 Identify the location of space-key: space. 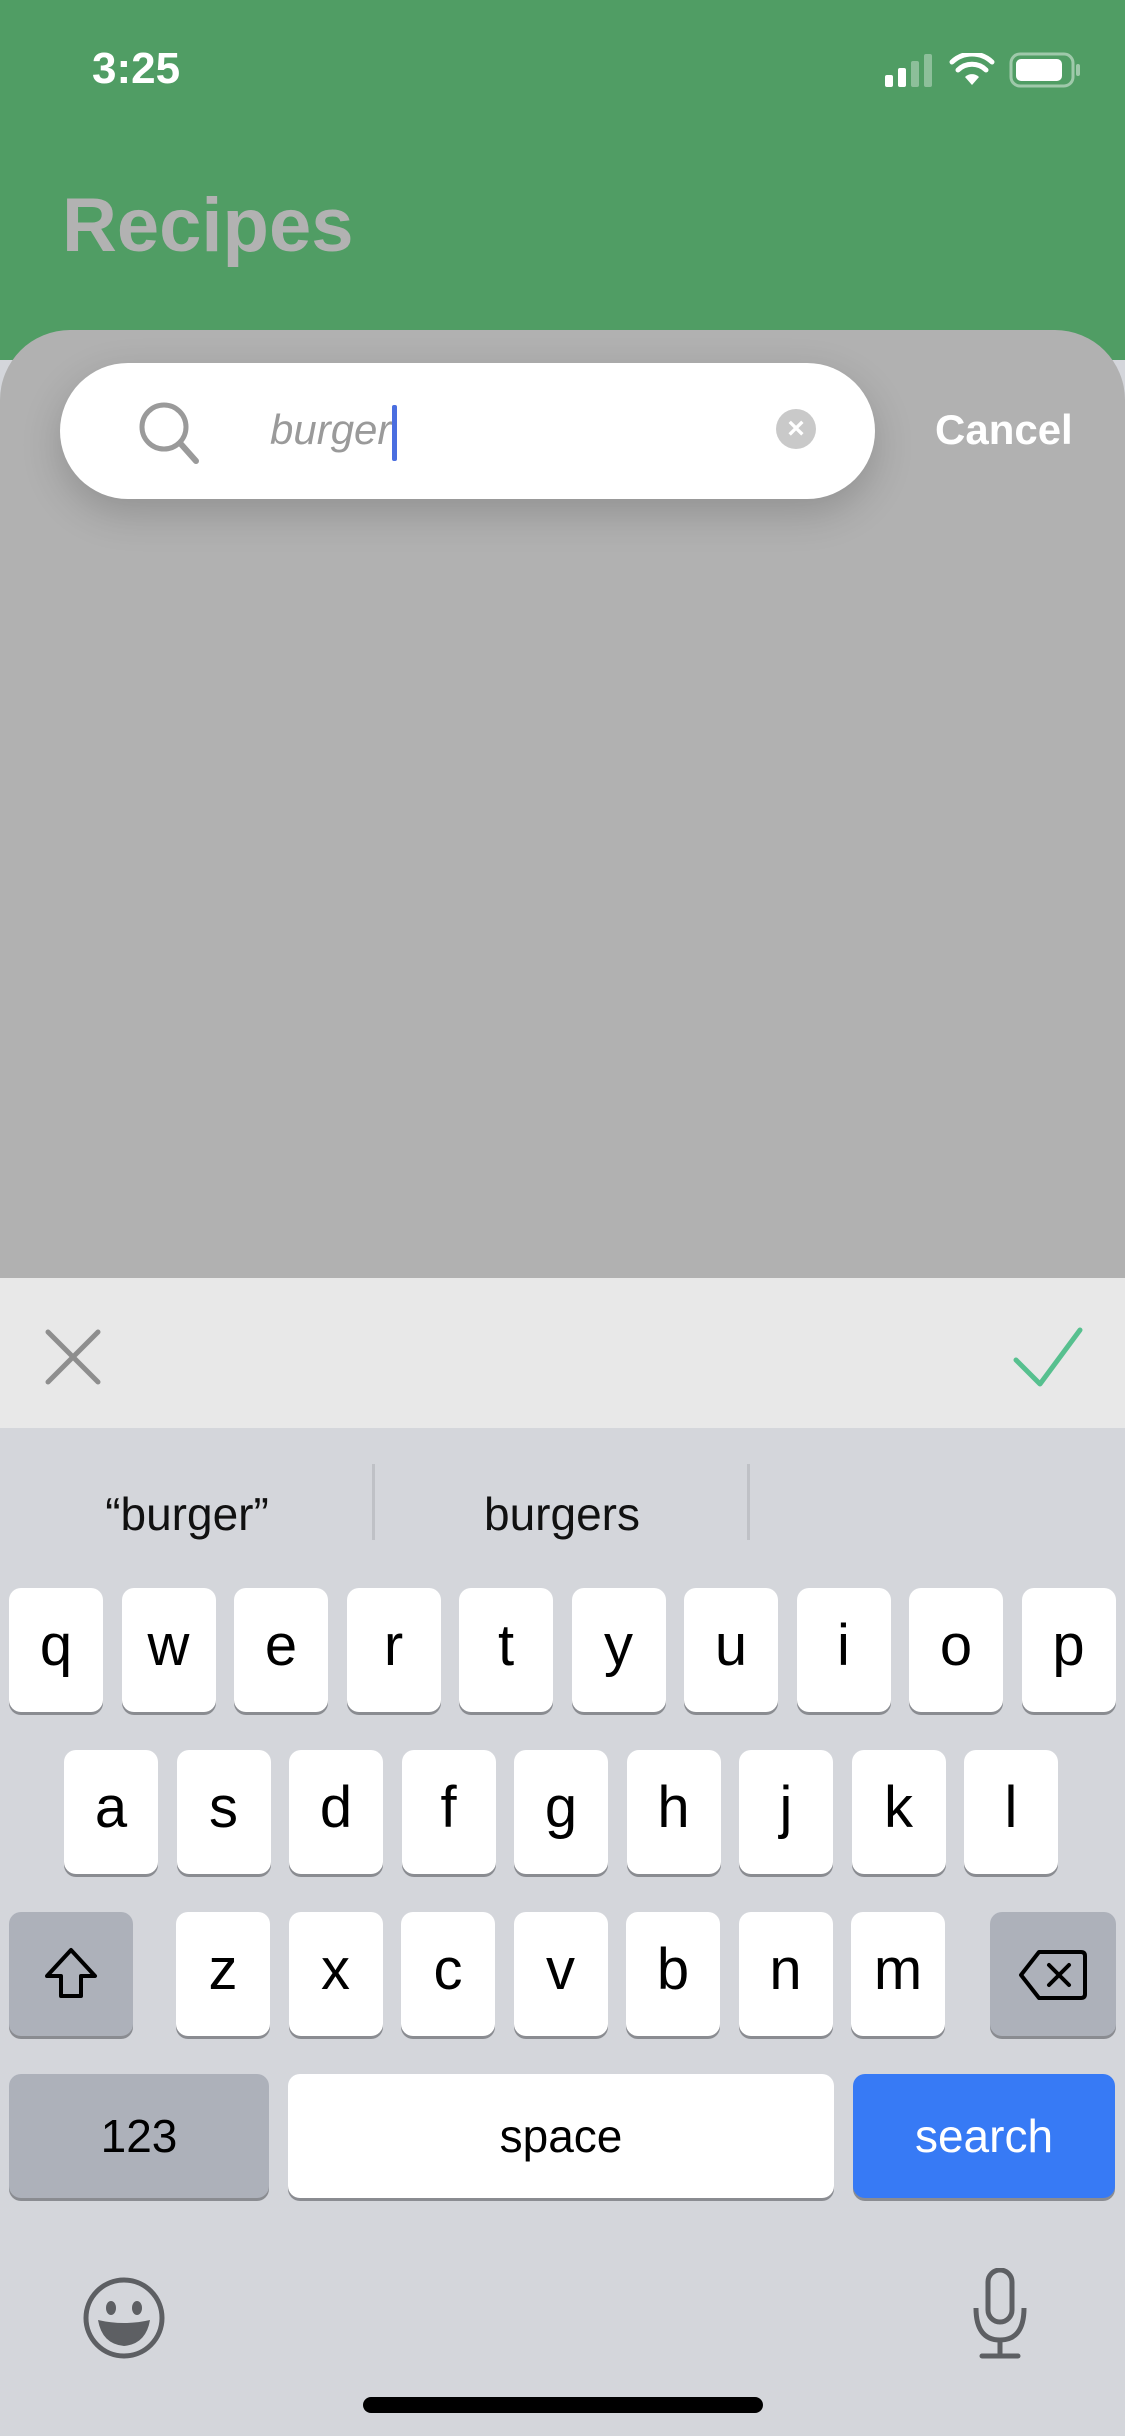
(561, 2136).